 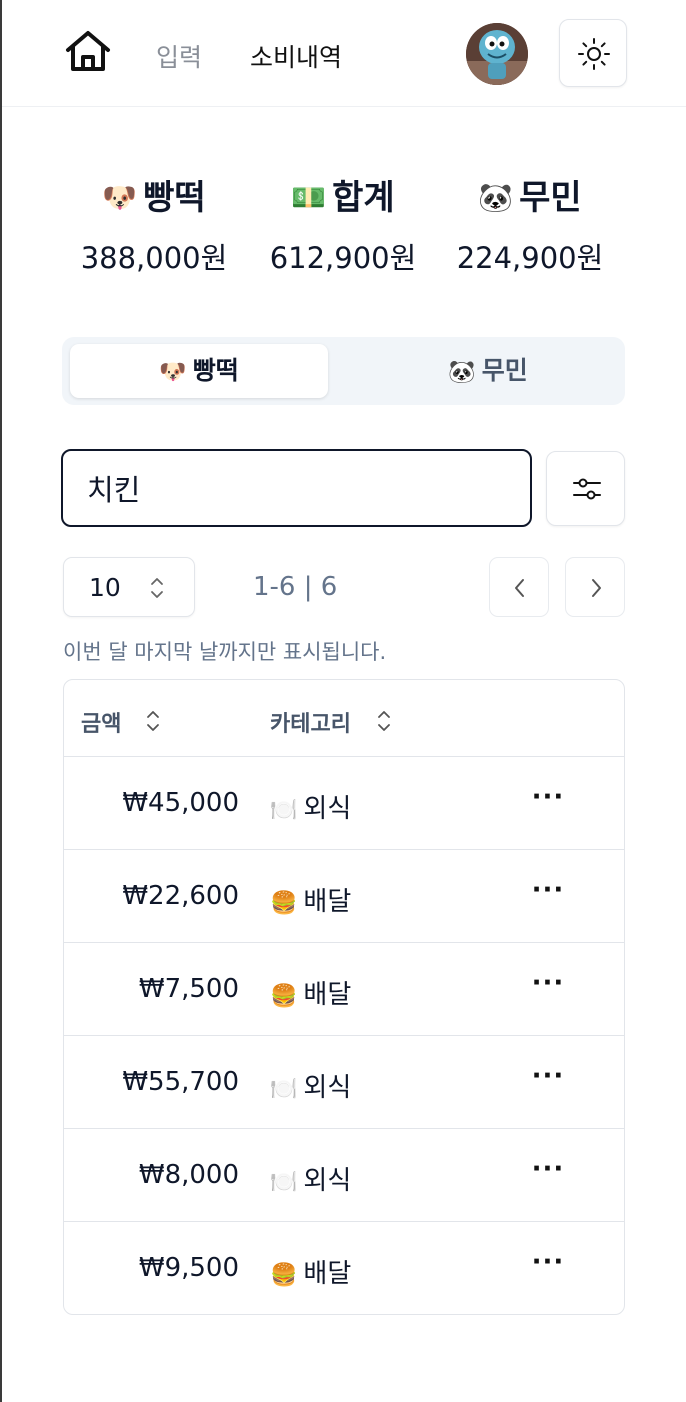 I want to click on summary-ppangtteok: 🐶 빵떡 388,000원, so click(x=154, y=226).